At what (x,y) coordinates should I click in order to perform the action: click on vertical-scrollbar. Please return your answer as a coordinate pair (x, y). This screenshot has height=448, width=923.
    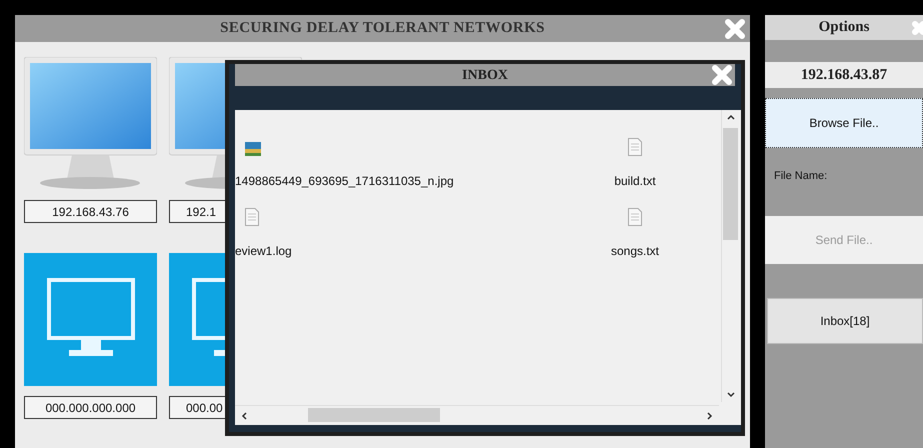
    Looking at the image, I should click on (730, 256).